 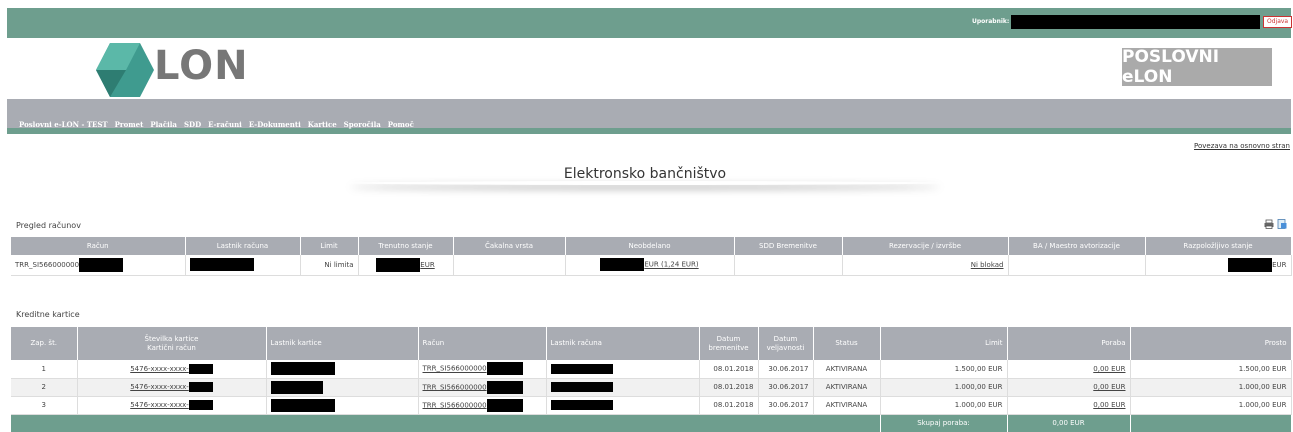 I want to click on seq-no-cell: 2, so click(x=44, y=387).